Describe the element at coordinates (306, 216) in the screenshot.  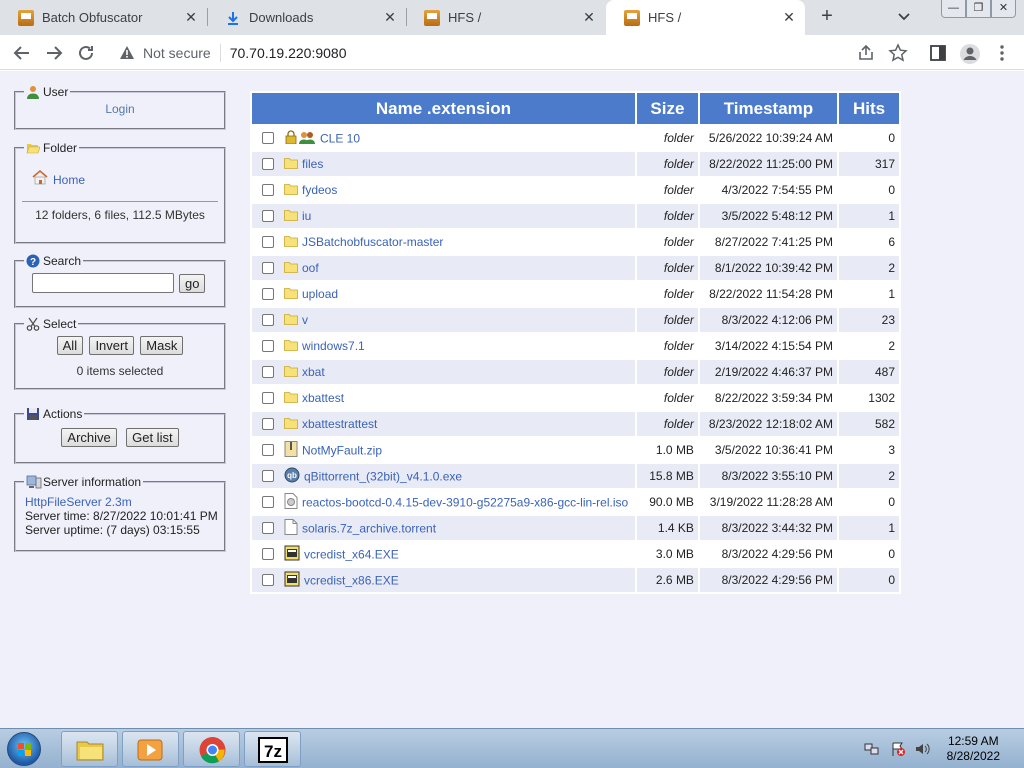
I see `file-link: iu` at that location.